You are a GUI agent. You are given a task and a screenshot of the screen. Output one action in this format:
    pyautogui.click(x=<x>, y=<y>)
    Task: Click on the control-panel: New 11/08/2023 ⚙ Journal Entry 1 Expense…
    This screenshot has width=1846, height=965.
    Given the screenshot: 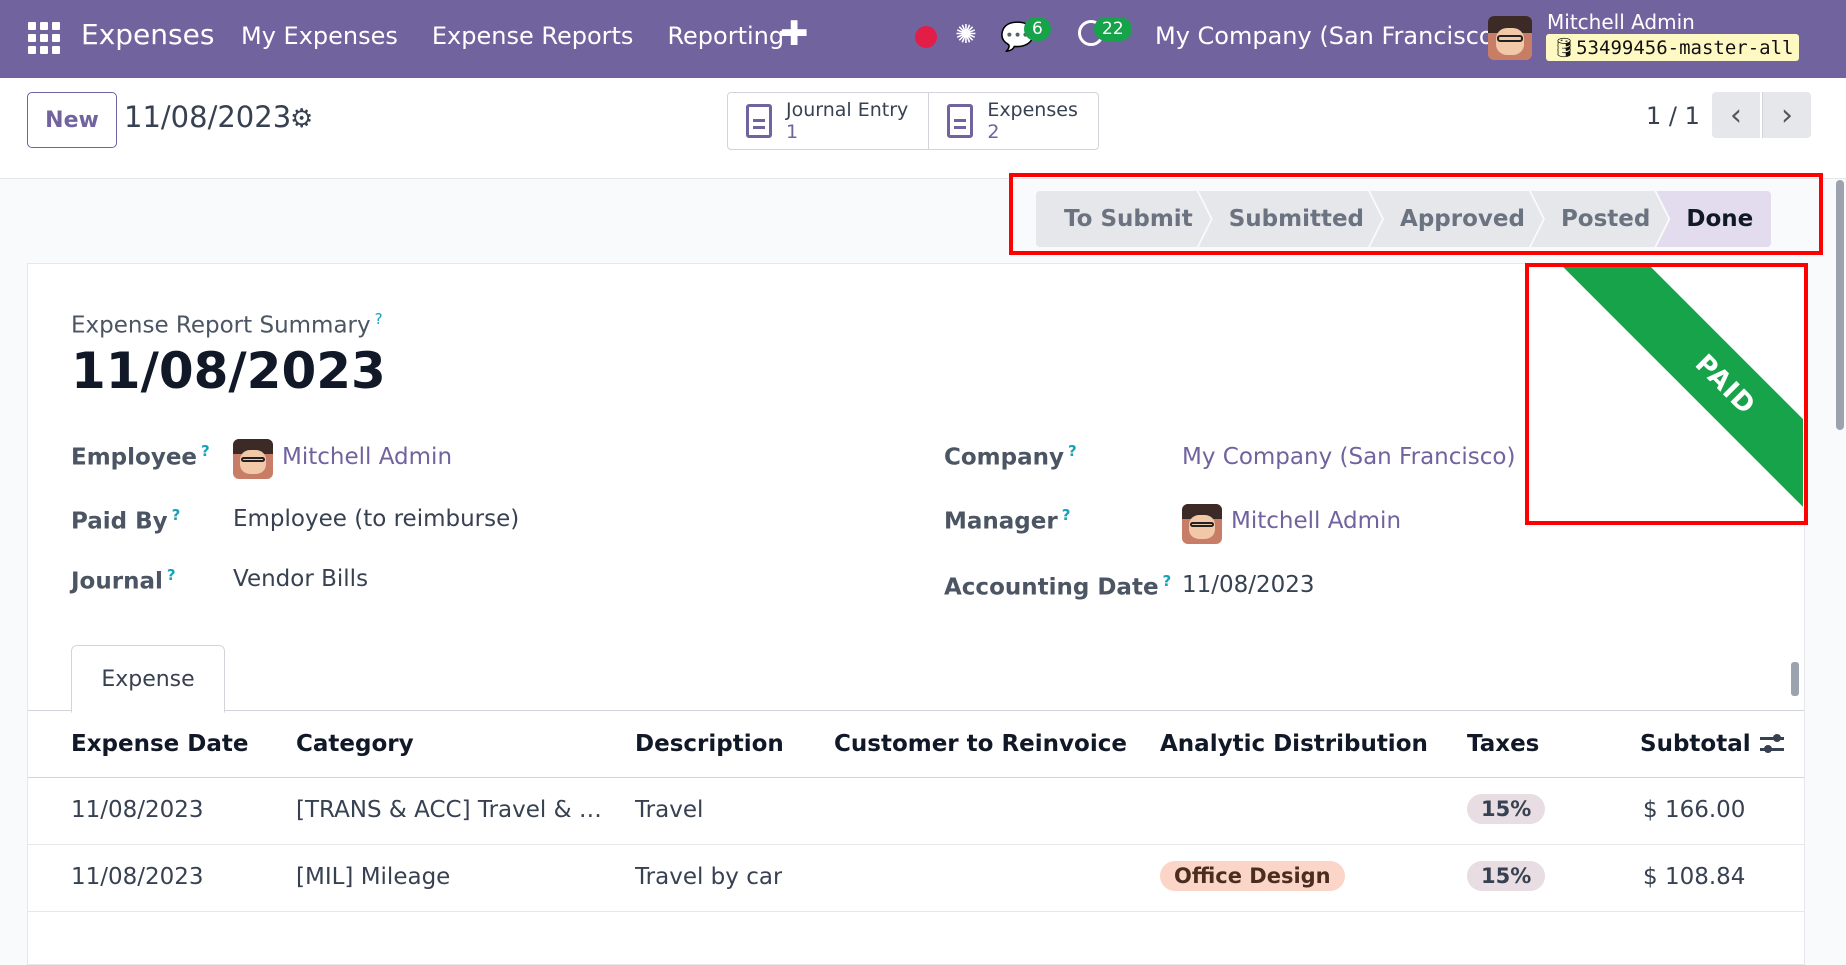 What is the action you would take?
    pyautogui.click(x=923, y=128)
    